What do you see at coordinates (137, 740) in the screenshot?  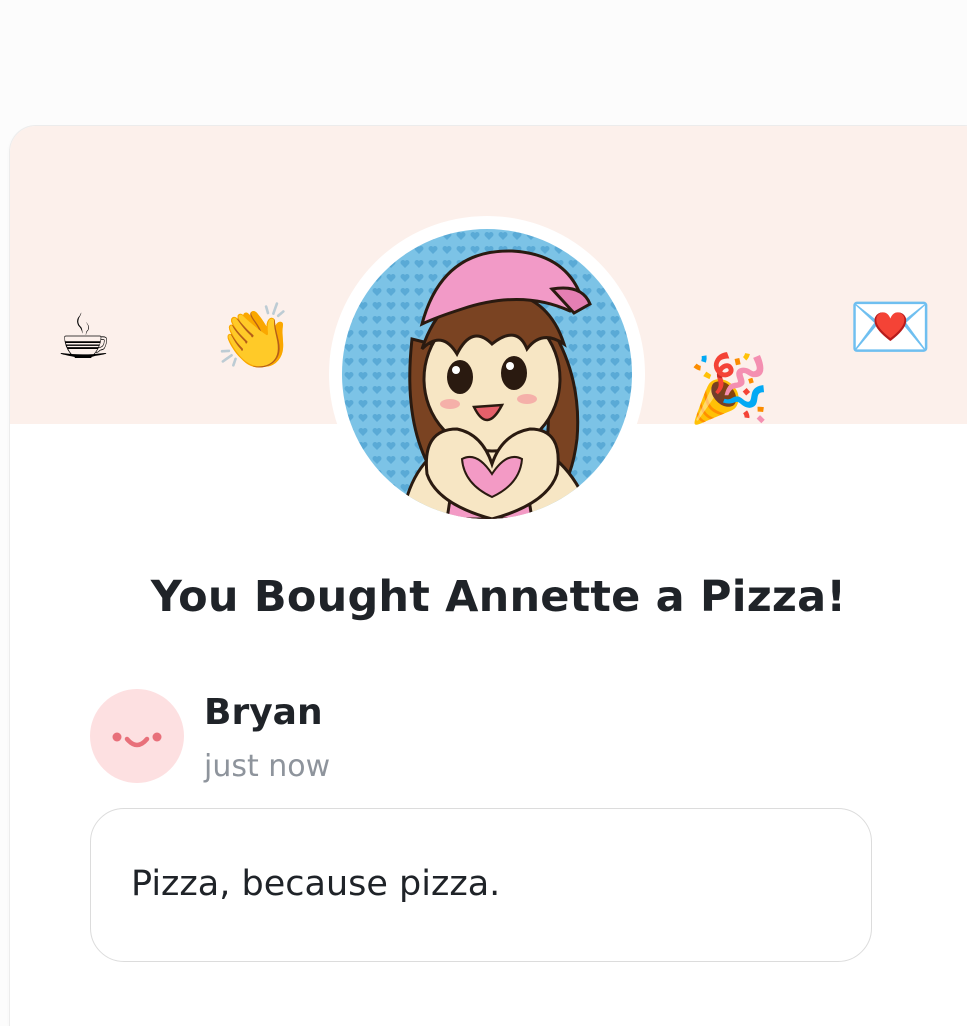 I see `smiley-face-icon` at bounding box center [137, 740].